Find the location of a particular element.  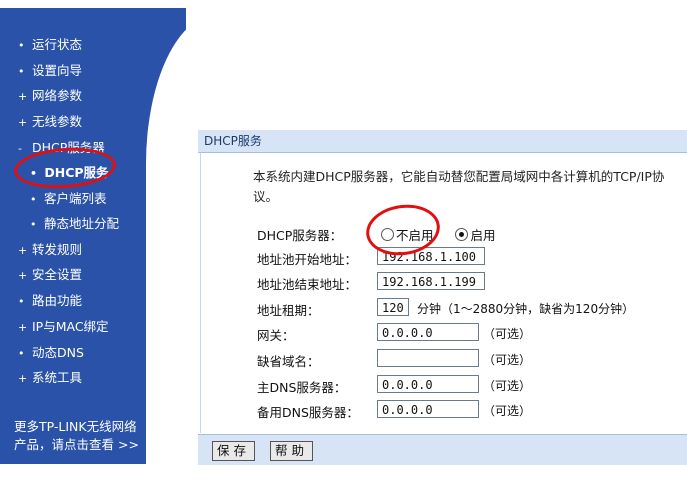

secondary-dns-input: 0.0.0.0 is located at coordinates (428, 409).